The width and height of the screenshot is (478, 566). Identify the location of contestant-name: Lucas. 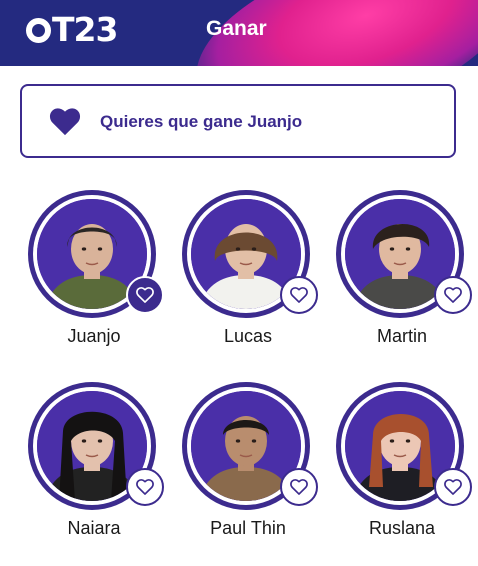
(248, 336).